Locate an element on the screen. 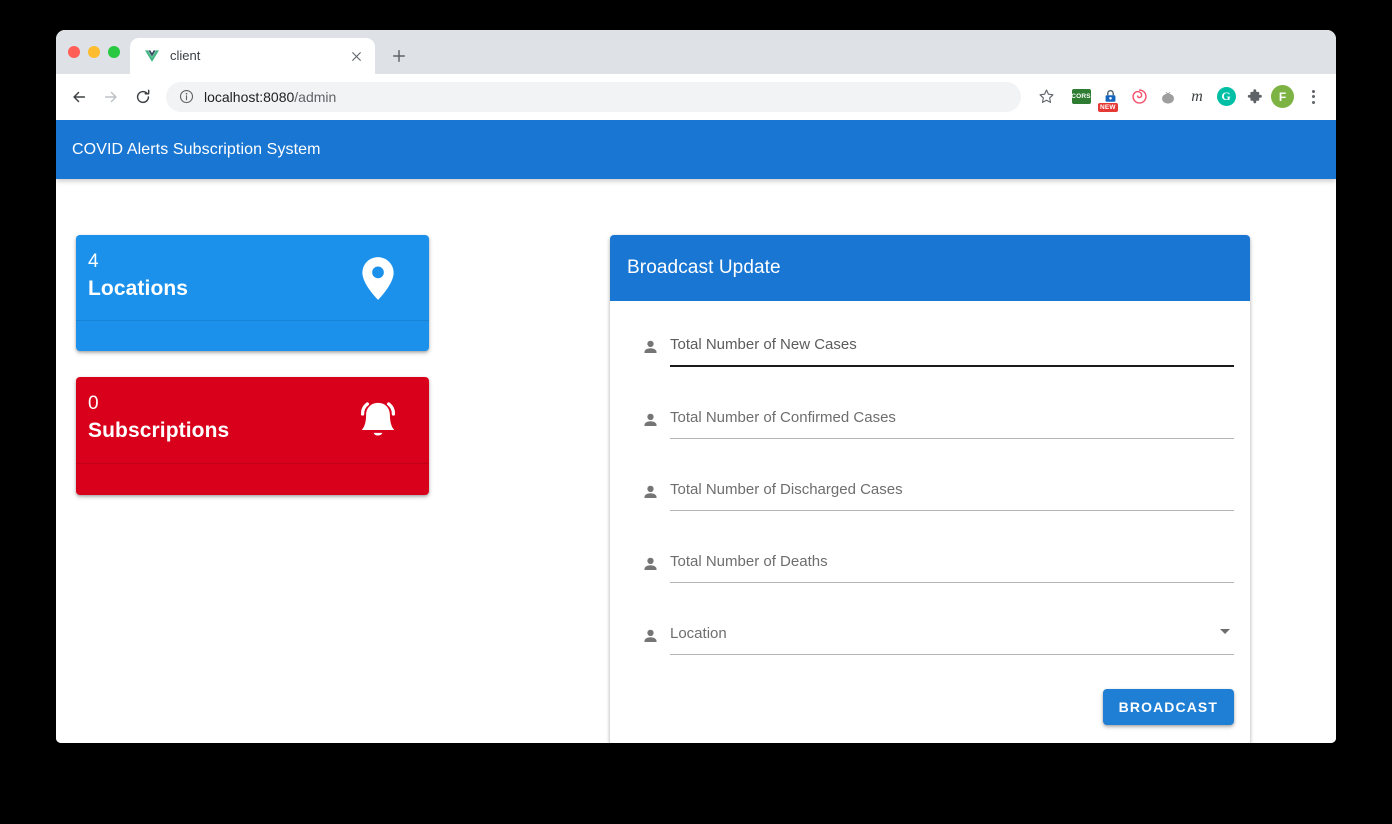 The image size is (1392, 824). locations-count: 4 is located at coordinates (93, 261).